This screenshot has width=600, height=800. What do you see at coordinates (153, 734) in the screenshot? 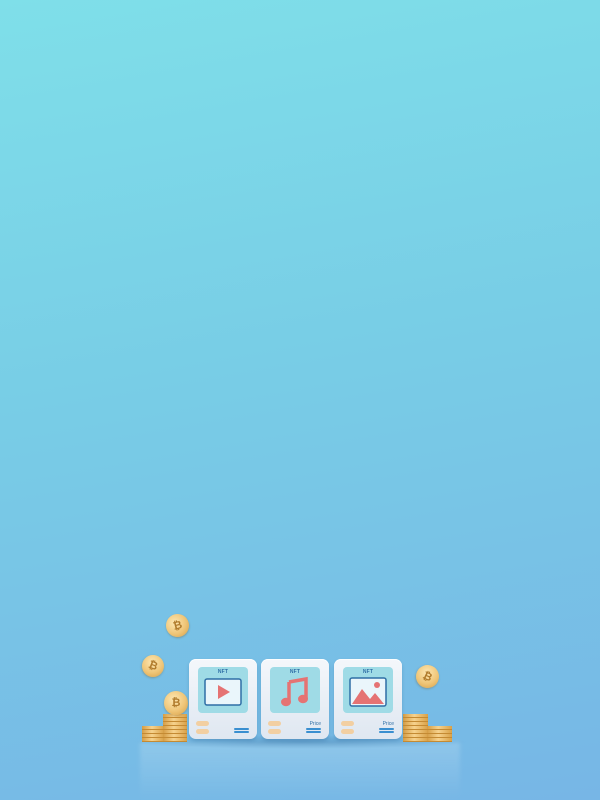
I see `coin-stack-left-small` at bounding box center [153, 734].